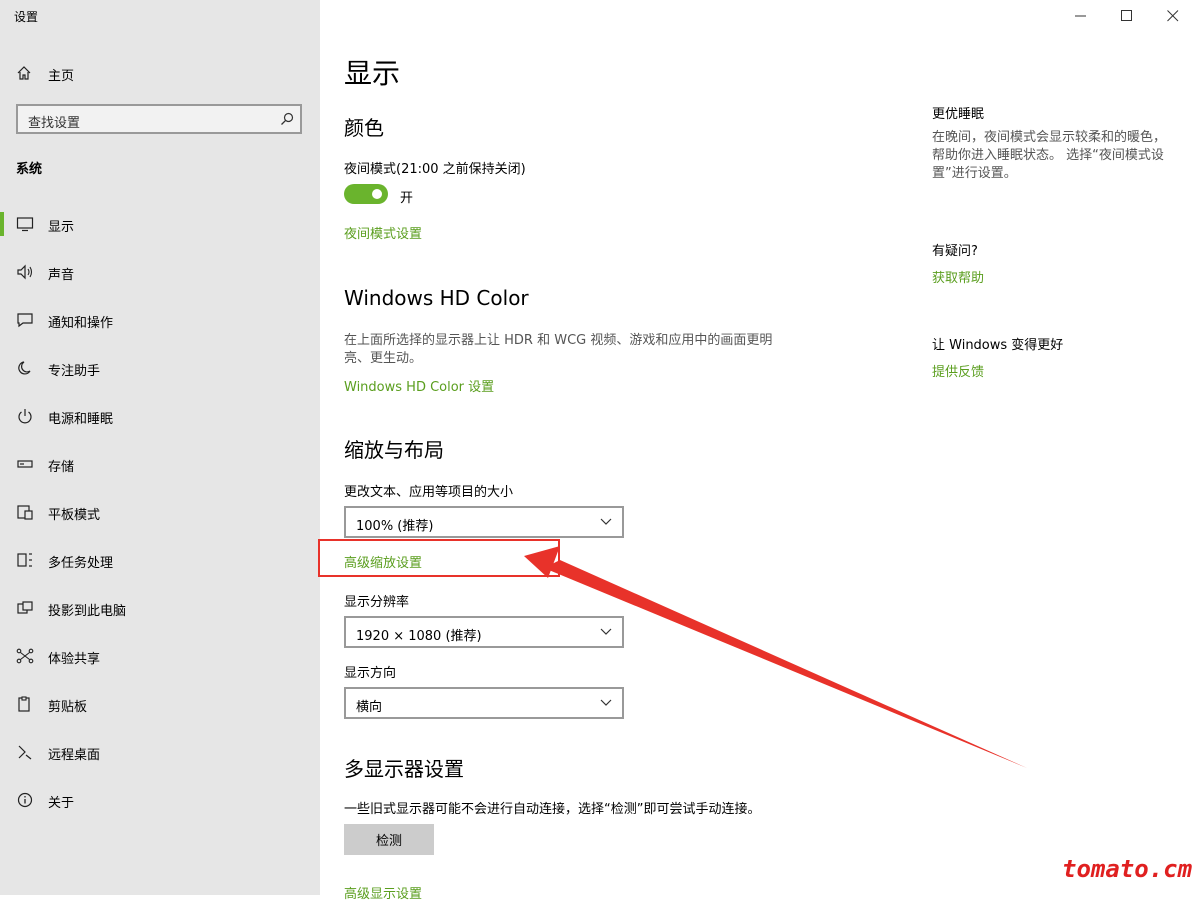  Describe the element at coordinates (1127, 869) in the screenshot. I see `watermark: tomato.cm` at that location.